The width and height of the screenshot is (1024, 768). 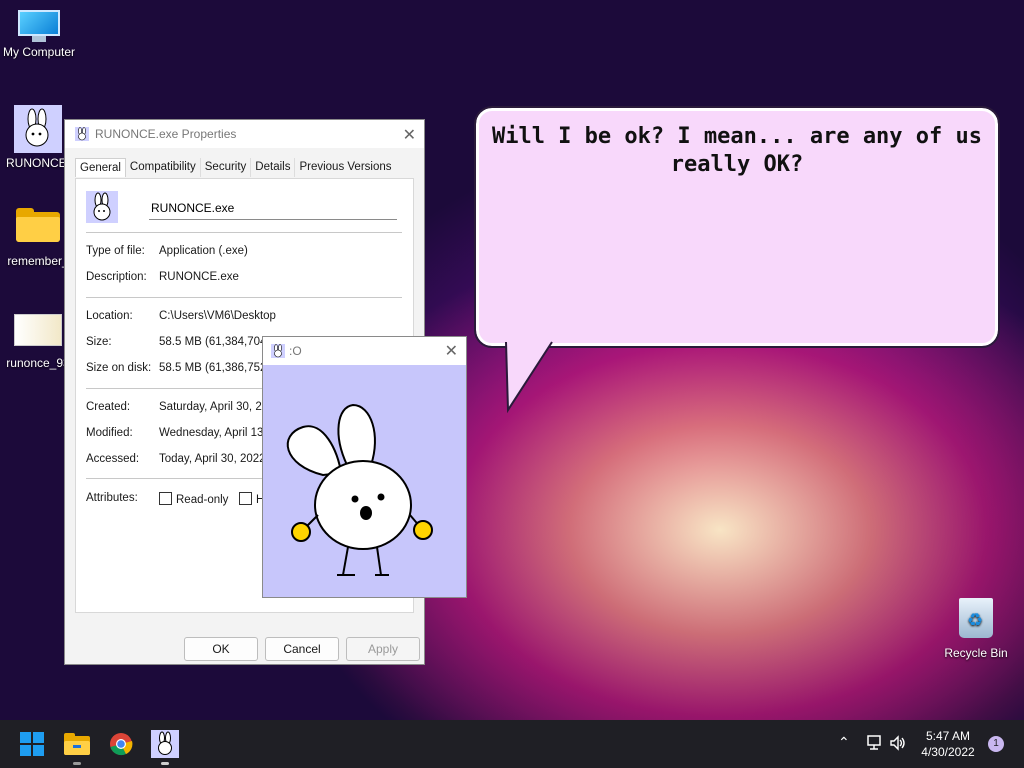 What do you see at coordinates (529, 377) in the screenshot?
I see `speech-bubble-tail` at bounding box center [529, 377].